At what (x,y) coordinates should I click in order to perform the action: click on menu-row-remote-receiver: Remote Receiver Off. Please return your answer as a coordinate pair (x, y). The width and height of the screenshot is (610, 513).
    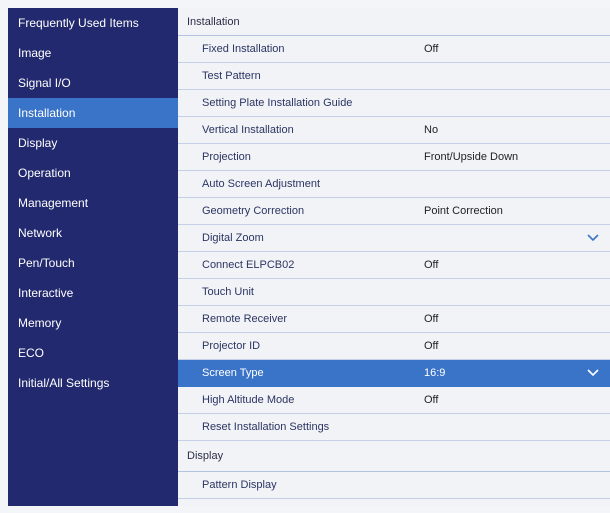
    Looking at the image, I should click on (394, 319).